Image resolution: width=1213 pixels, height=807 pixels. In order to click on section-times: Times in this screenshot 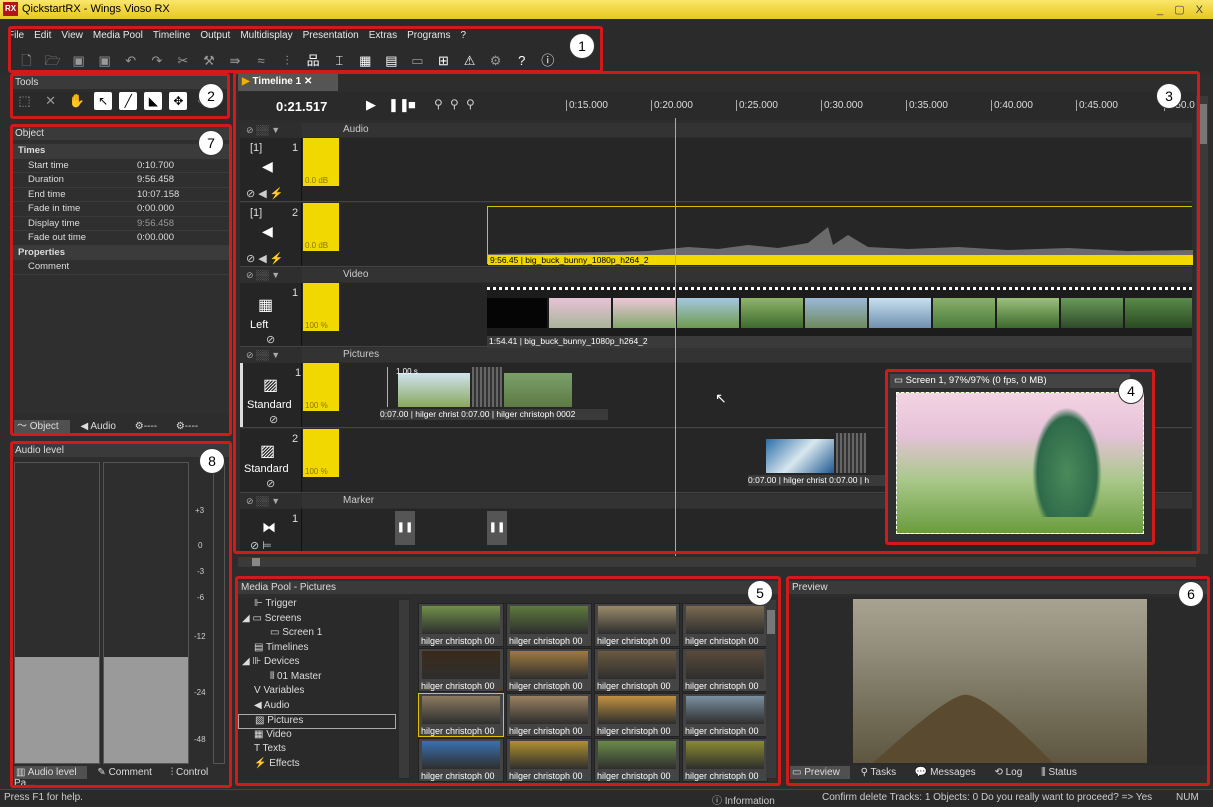, I will do `click(120, 151)`.